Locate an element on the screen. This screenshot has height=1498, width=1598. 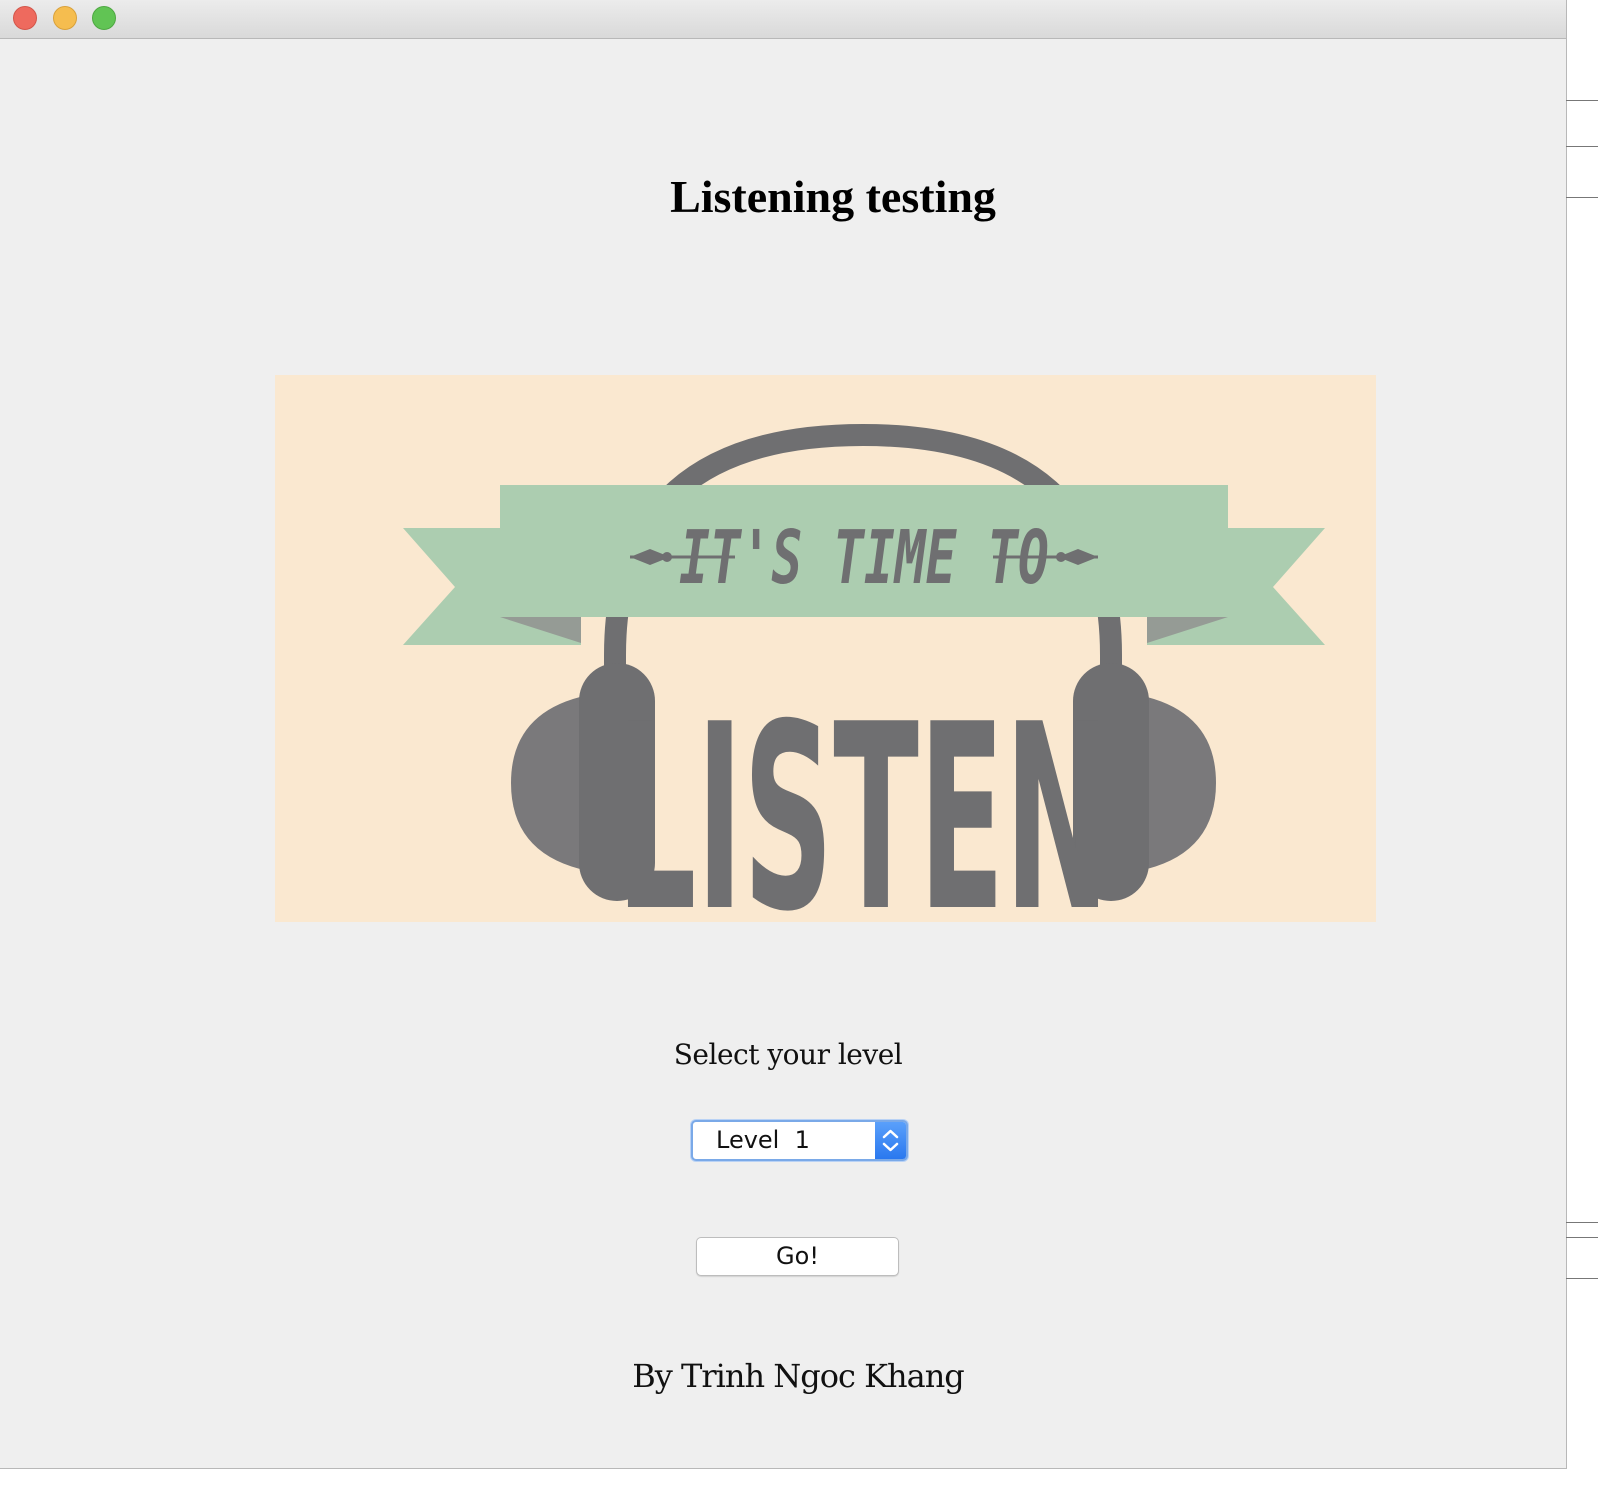
level-select: Level 1 is located at coordinates (799, 1140).